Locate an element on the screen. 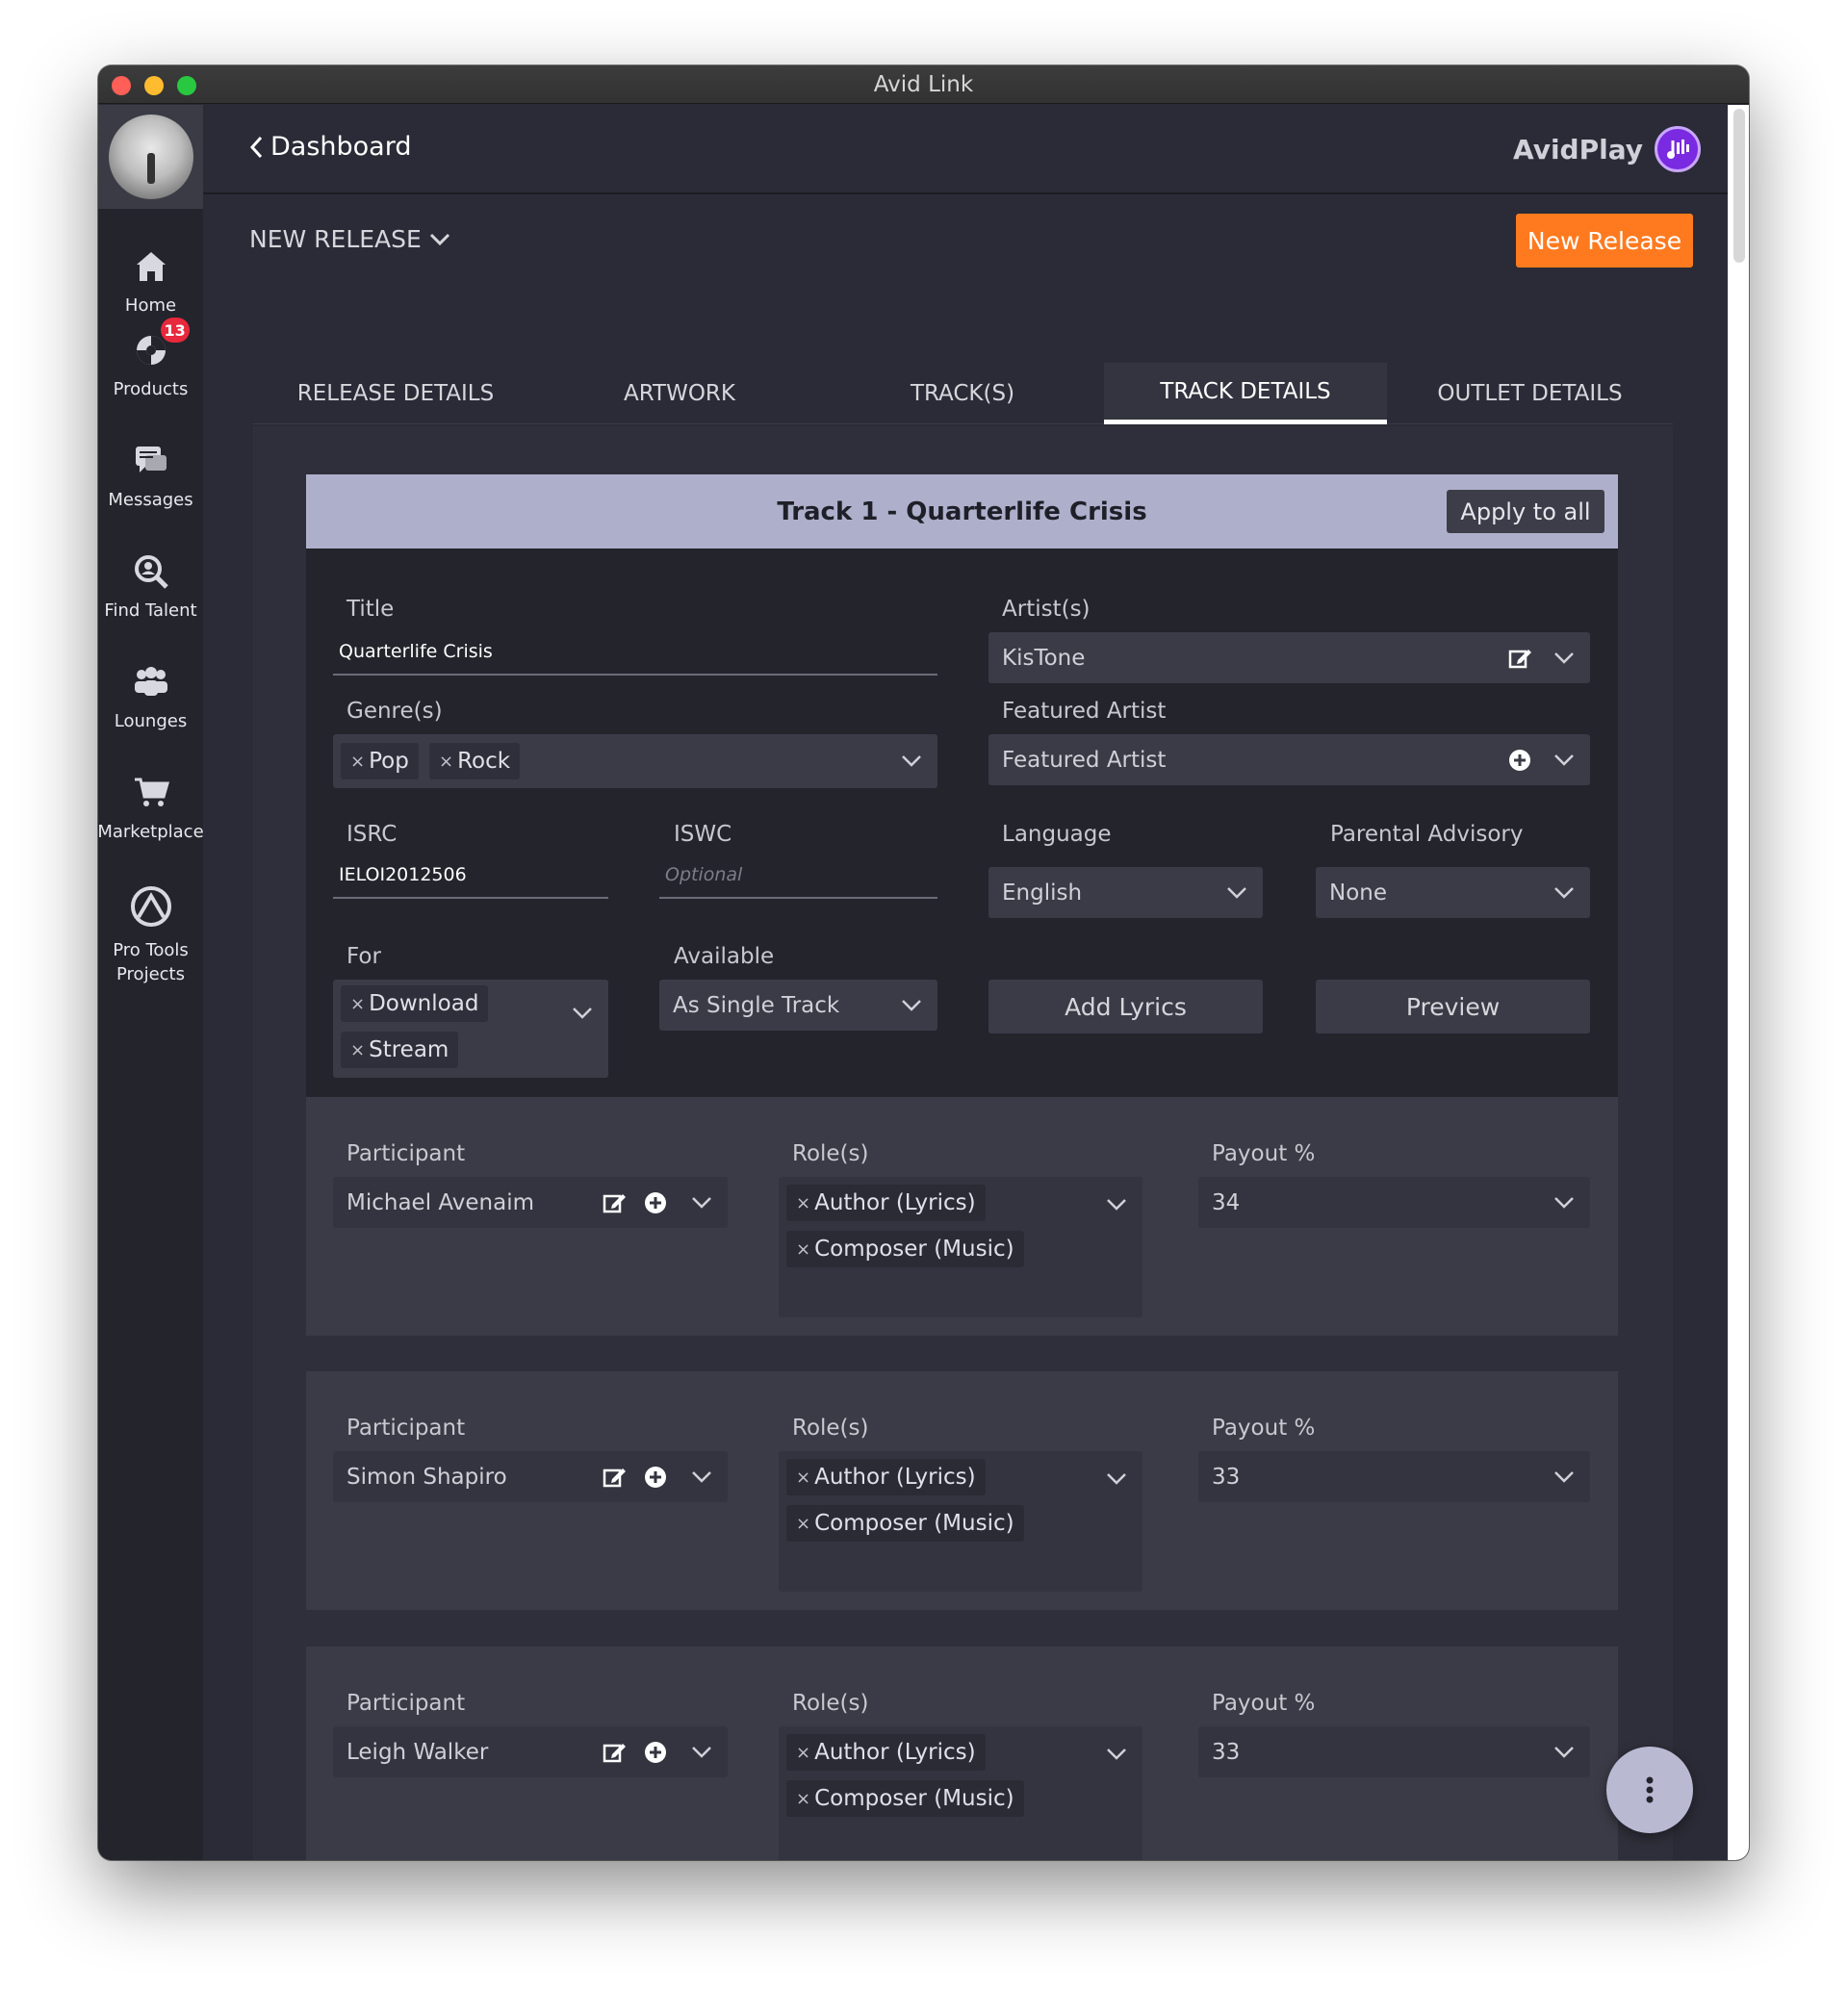 The image size is (1848, 1991). tab-label: OUTLET DETAILS is located at coordinates (1530, 393).